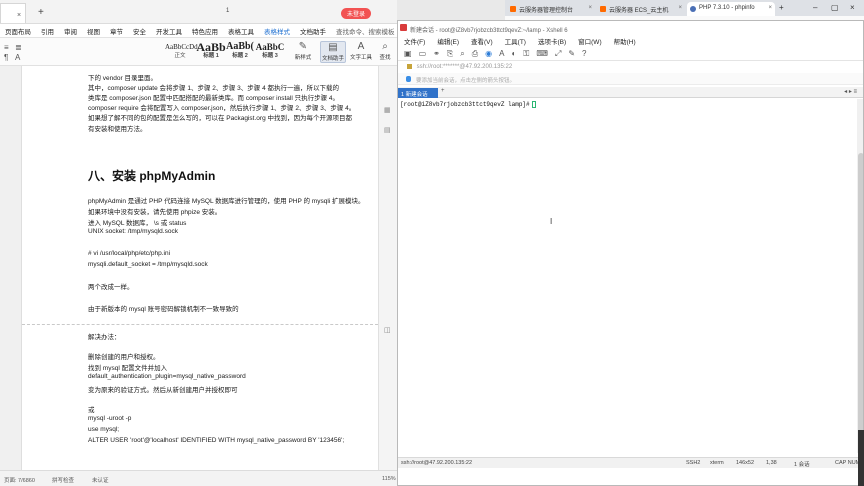 The height and width of the screenshot is (486, 864). Describe the element at coordinates (589, 41) in the screenshot. I see `menu-window: 窗口(W)` at that location.